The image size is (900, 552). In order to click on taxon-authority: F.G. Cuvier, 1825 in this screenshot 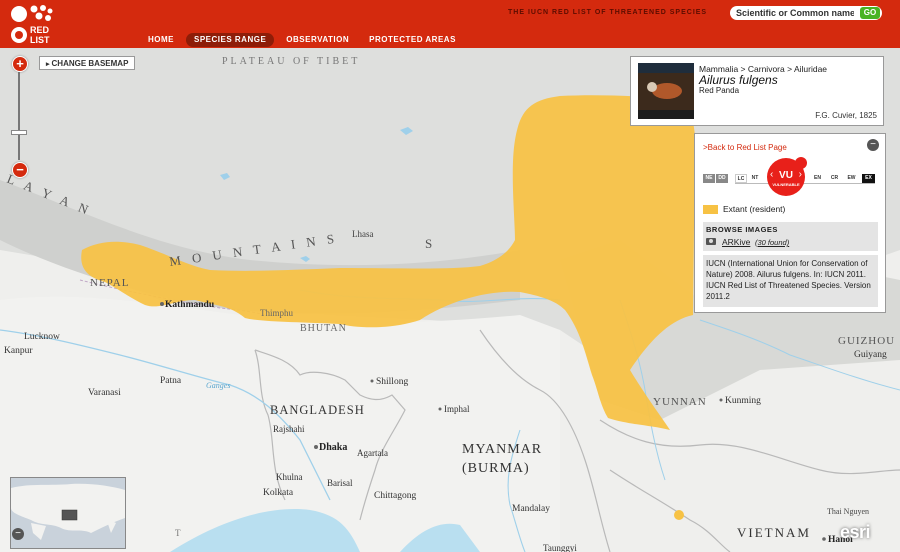, I will do `click(846, 115)`.